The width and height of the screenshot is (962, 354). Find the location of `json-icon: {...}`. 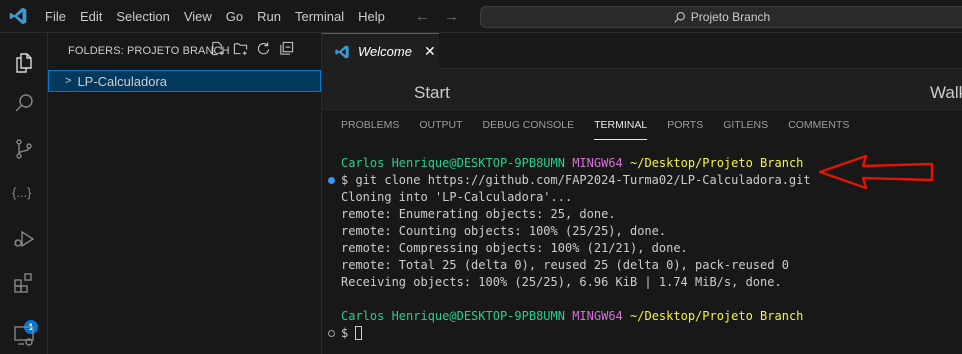

json-icon: {...} is located at coordinates (24, 193).